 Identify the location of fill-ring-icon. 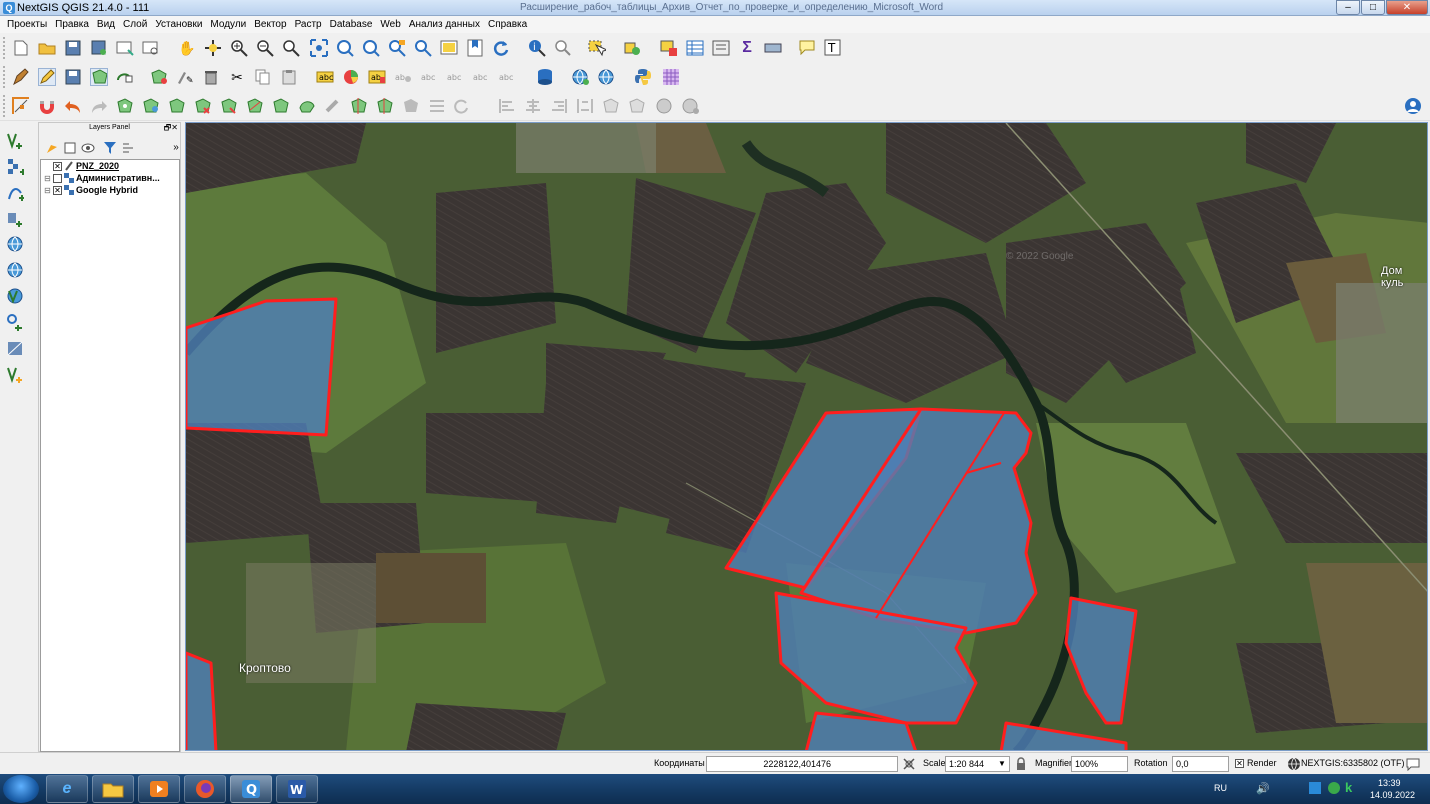
(177, 106).